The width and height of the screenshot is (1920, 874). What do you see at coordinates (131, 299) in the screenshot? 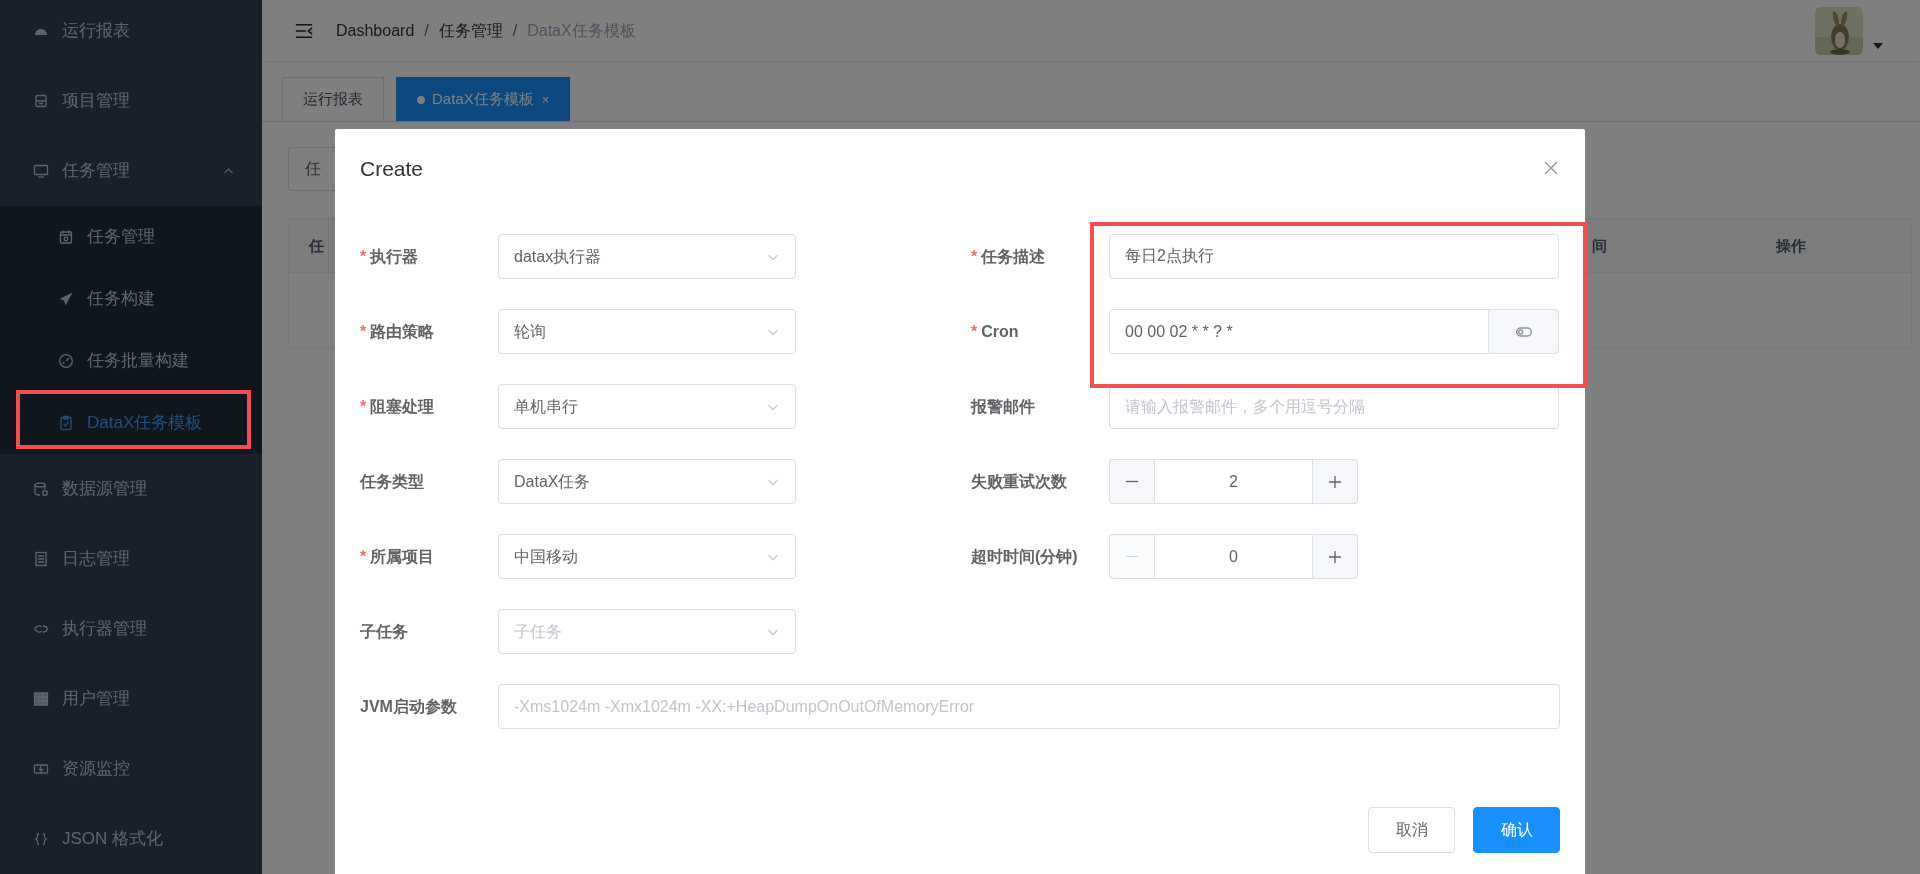
I see `sidebar-item: 任务构建` at bounding box center [131, 299].